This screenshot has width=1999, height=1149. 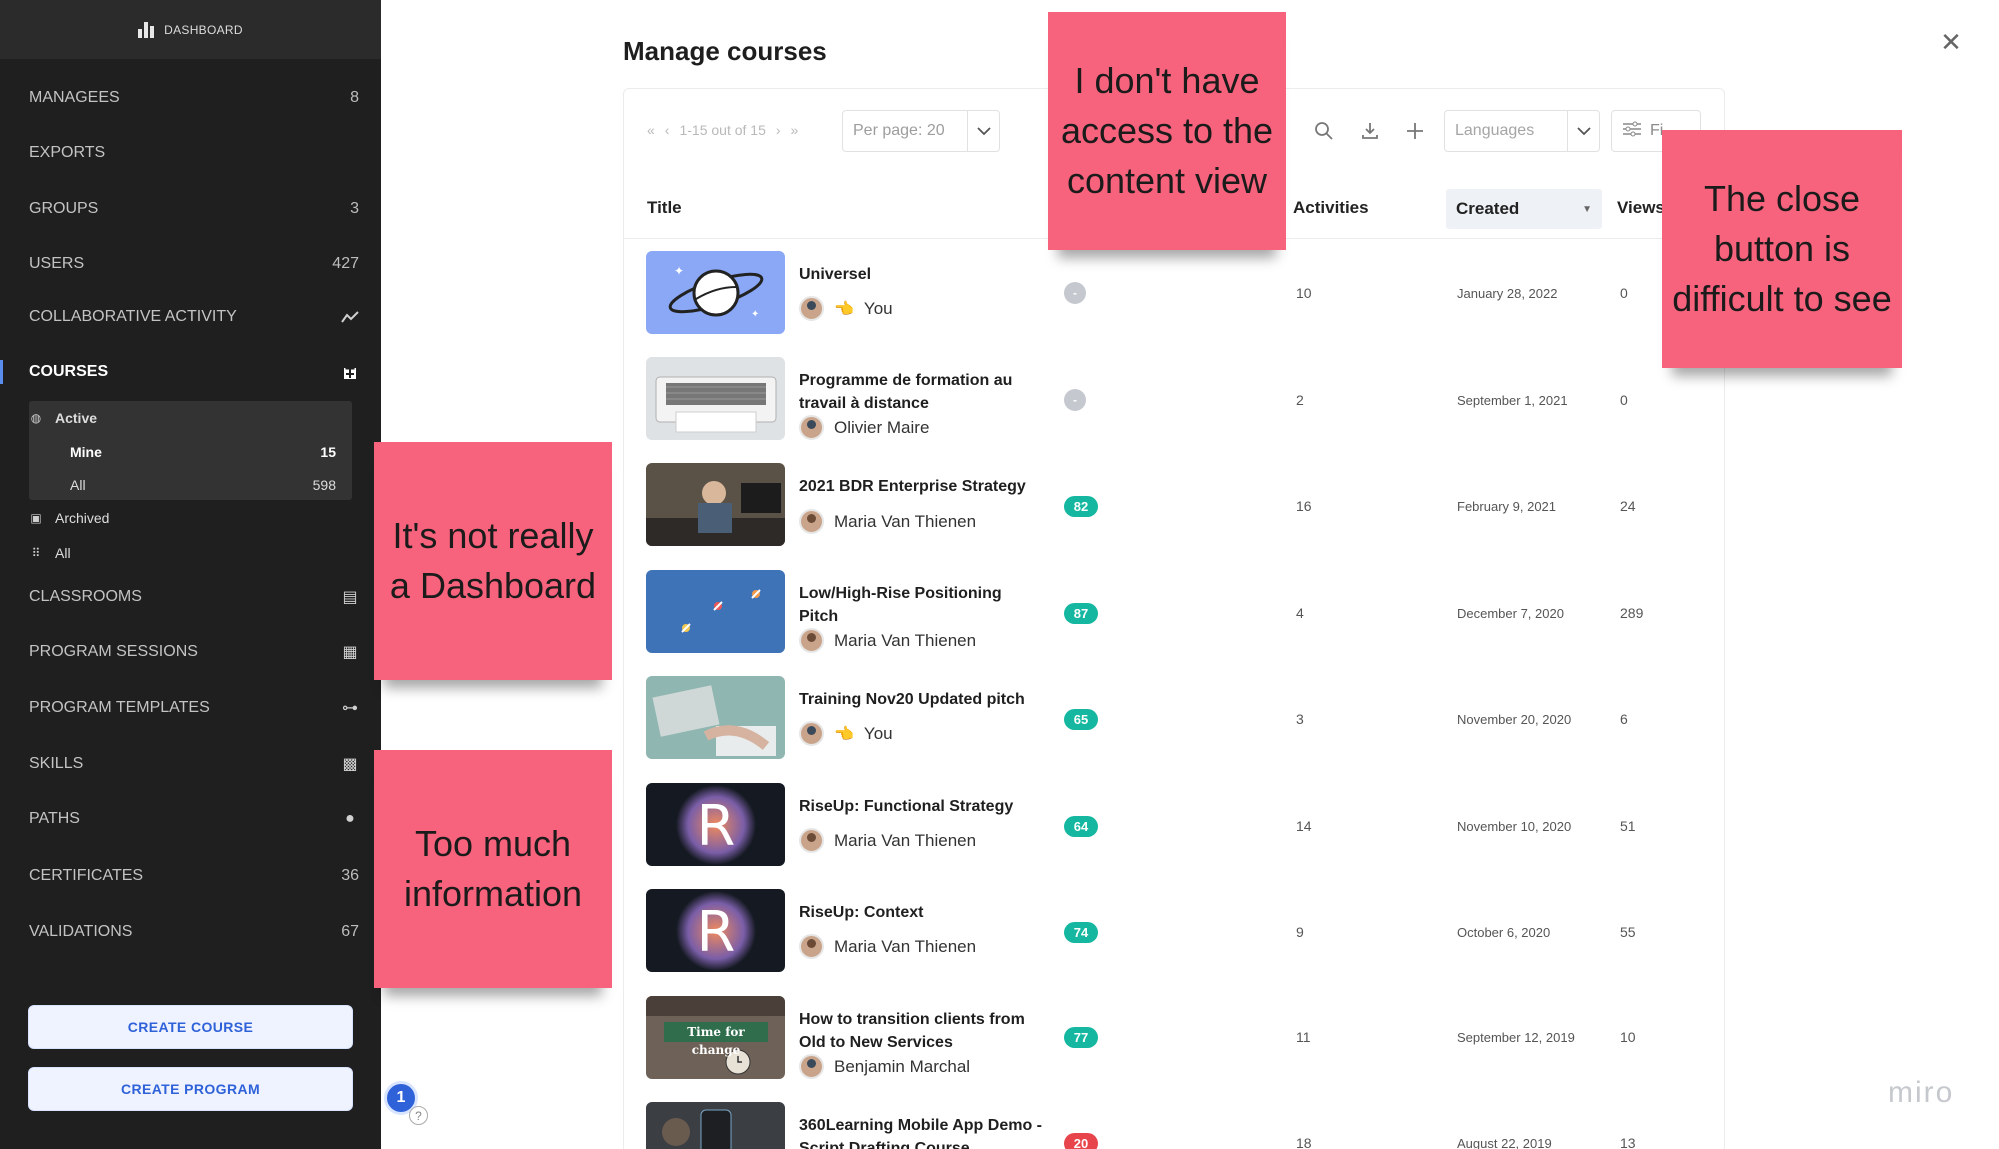 I want to click on sub-item-mine: Mine 15, so click(x=190, y=452).